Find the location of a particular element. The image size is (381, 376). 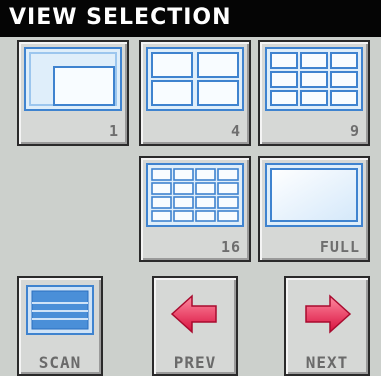

panel-title: VIEW SELECTION is located at coordinates (120, 17).